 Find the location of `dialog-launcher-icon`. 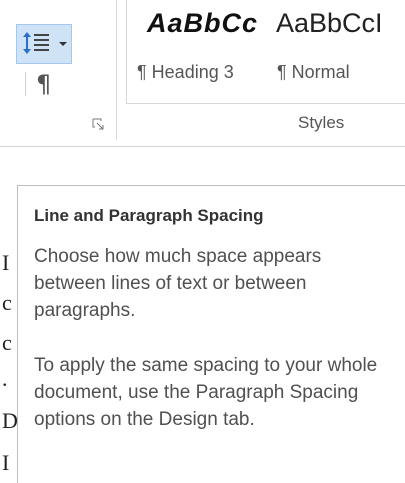

dialog-launcher-icon is located at coordinates (98, 124).